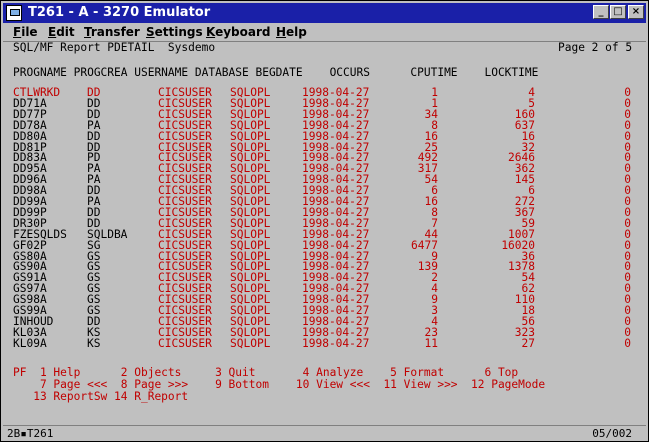 The width and height of the screenshot is (649, 442). What do you see at coordinates (324, 433) in the screenshot?
I see `status-bar: 2B▪T261 05/002` at bounding box center [324, 433].